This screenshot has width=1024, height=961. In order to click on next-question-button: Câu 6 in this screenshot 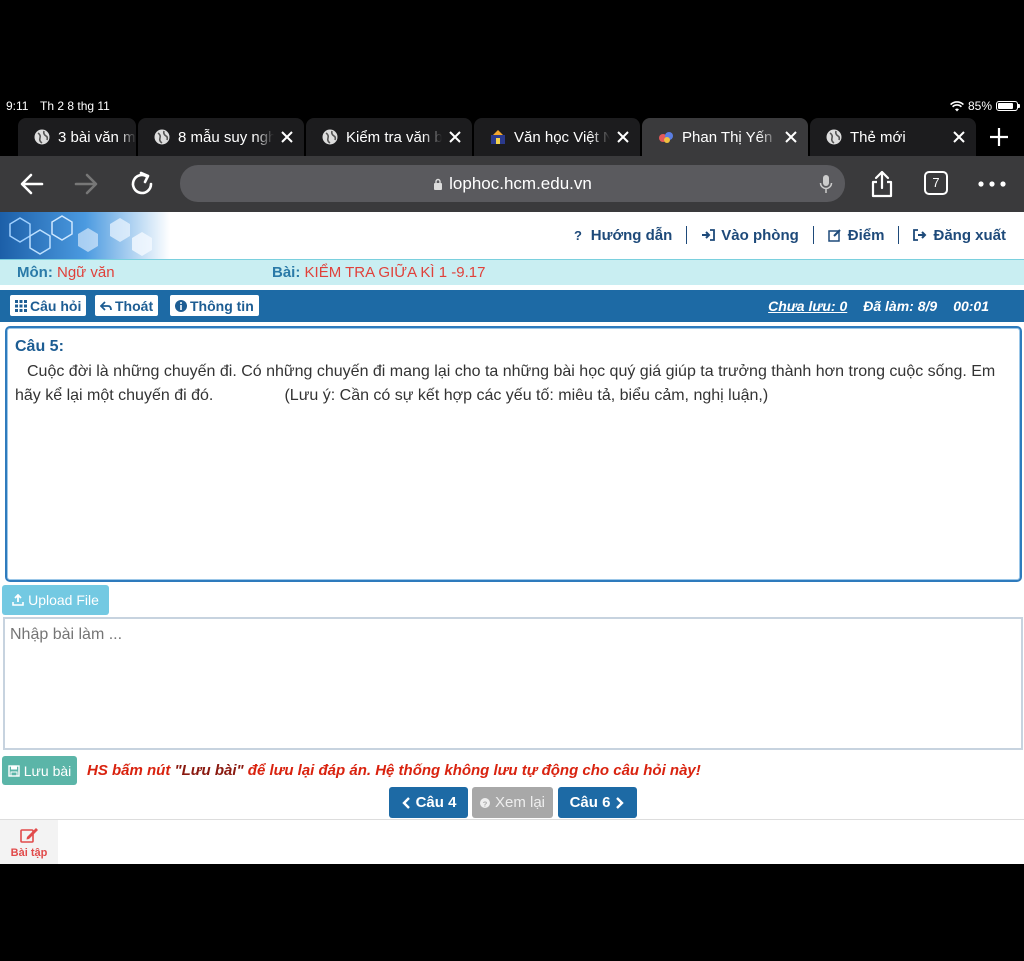, I will do `click(597, 802)`.